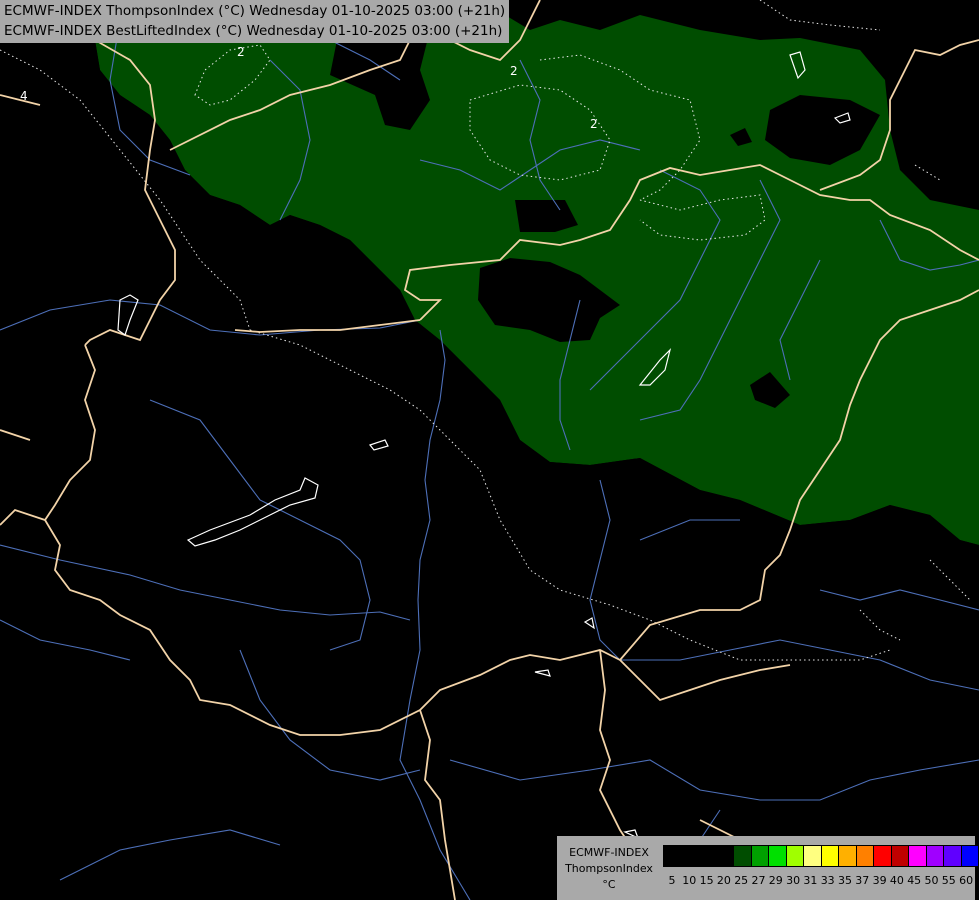 This screenshot has height=900, width=979. What do you see at coordinates (931, 880) in the screenshot?
I see `legend-tick-label: 50` at bounding box center [931, 880].